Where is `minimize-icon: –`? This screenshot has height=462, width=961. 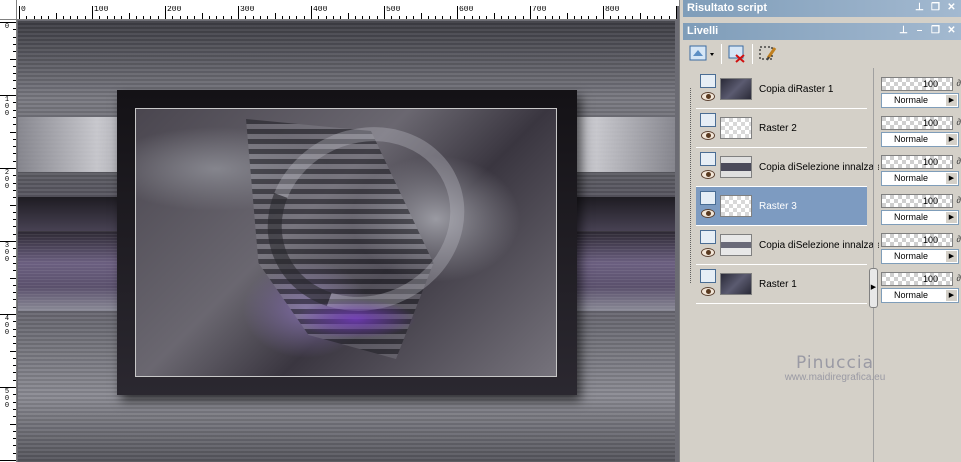
minimize-icon: – is located at coordinates (919, 30).